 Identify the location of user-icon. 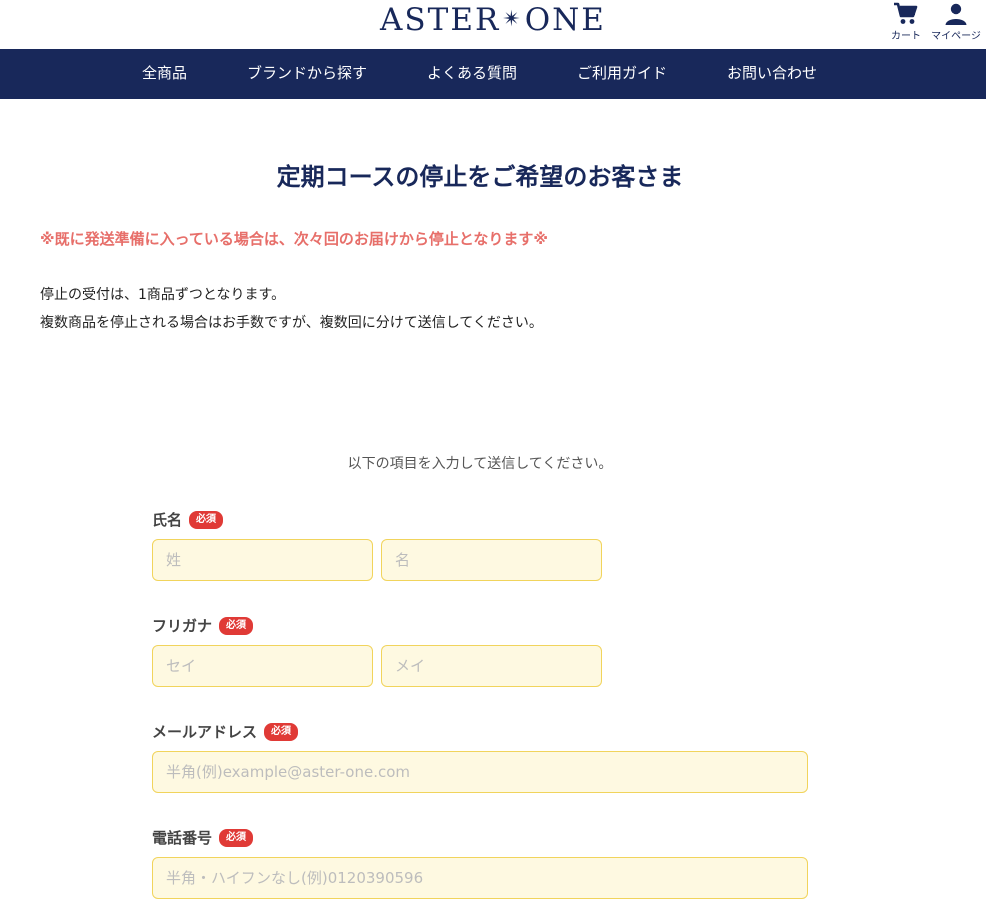
(956, 14).